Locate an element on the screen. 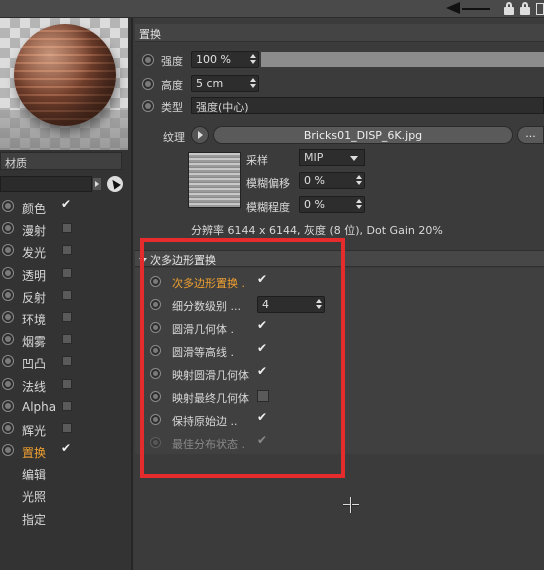 This screenshot has width=544, height=570. cursor-icon is located at coordinates (115, 184).